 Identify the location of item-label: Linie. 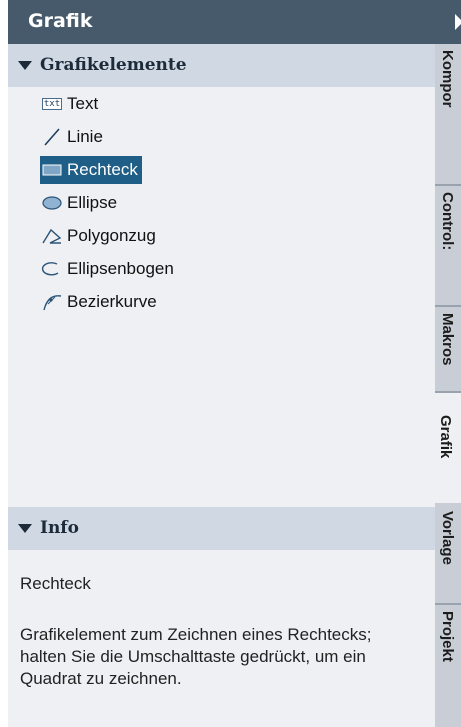
(85, 136).